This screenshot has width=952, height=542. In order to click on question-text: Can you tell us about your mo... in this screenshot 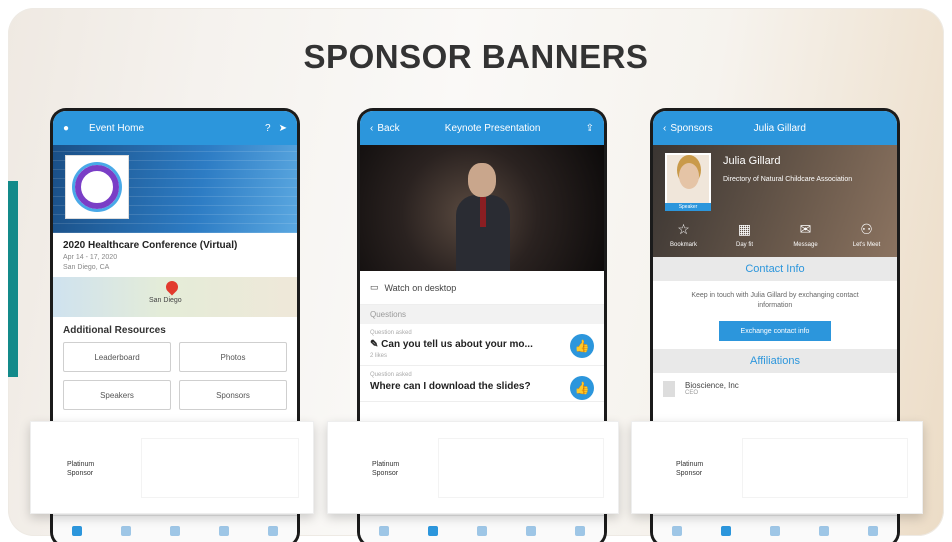, I will do `click(457, 344)`.